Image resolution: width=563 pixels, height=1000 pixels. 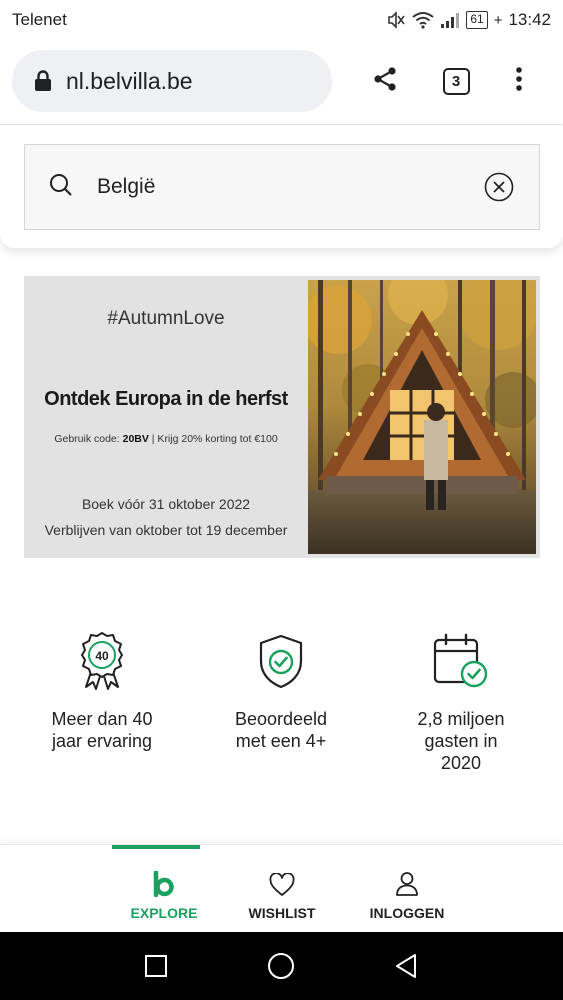 I want to click on lock-icon, so click(x=43, y=81).